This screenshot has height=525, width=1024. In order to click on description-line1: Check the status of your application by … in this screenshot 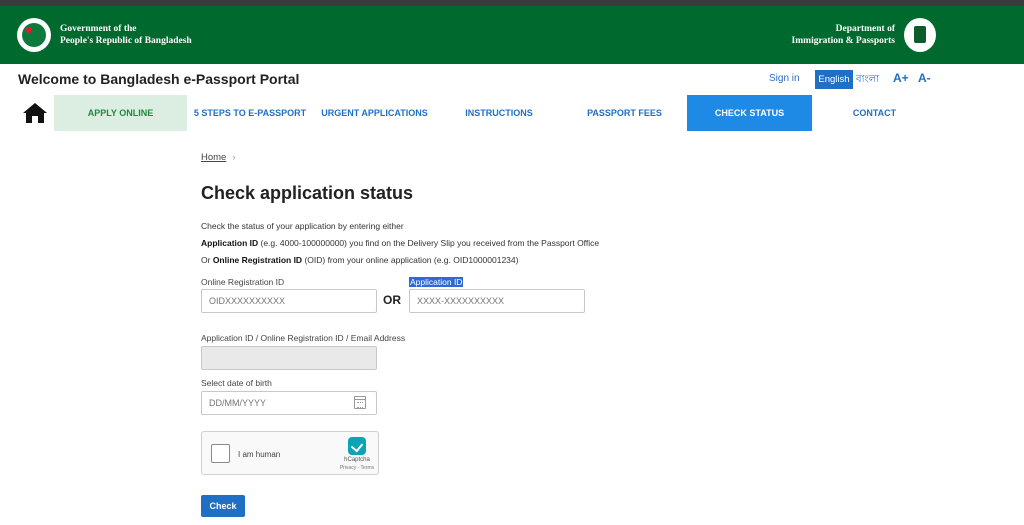, I will do `click(302, 226)`.